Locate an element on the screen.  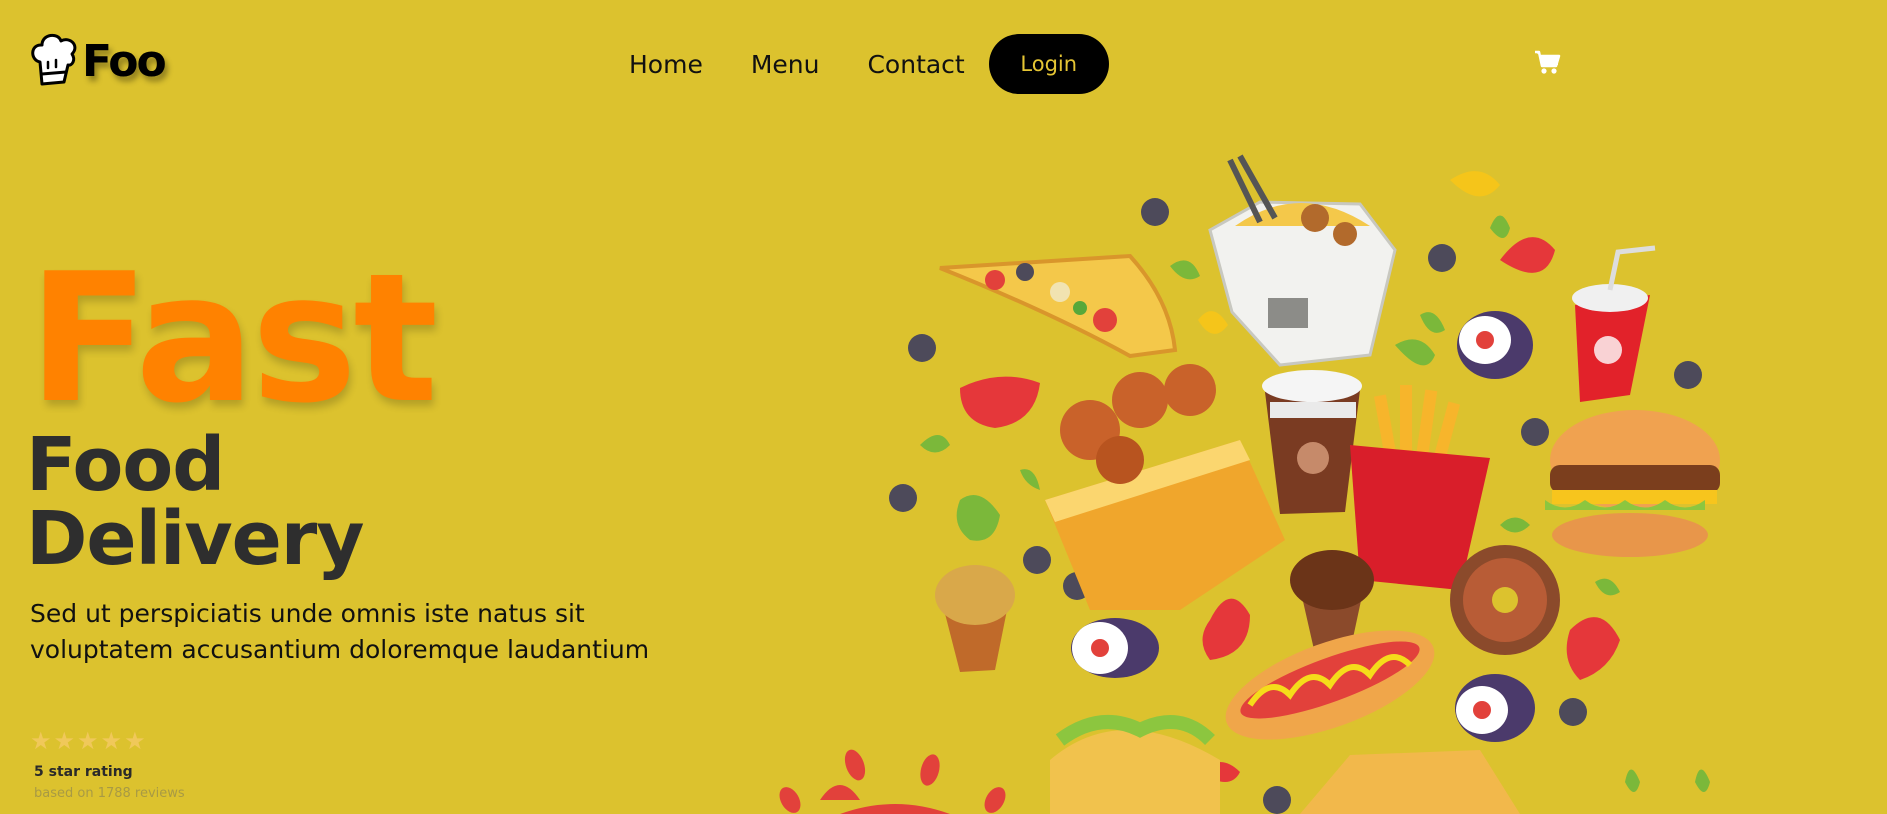
cart-icon is located at coordinates (1547, 62).